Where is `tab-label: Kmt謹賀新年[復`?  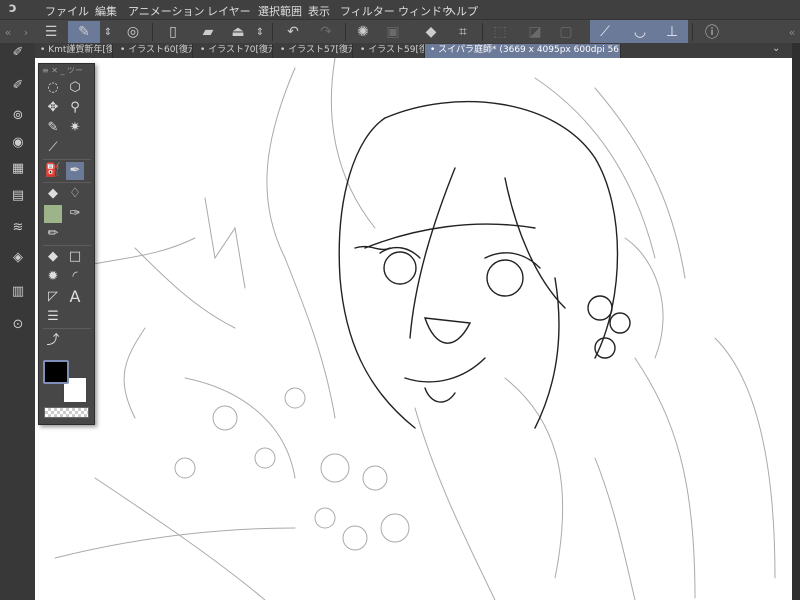 tab-label: Kmt謹賀新年[復 is located at coordinates (80, 50).